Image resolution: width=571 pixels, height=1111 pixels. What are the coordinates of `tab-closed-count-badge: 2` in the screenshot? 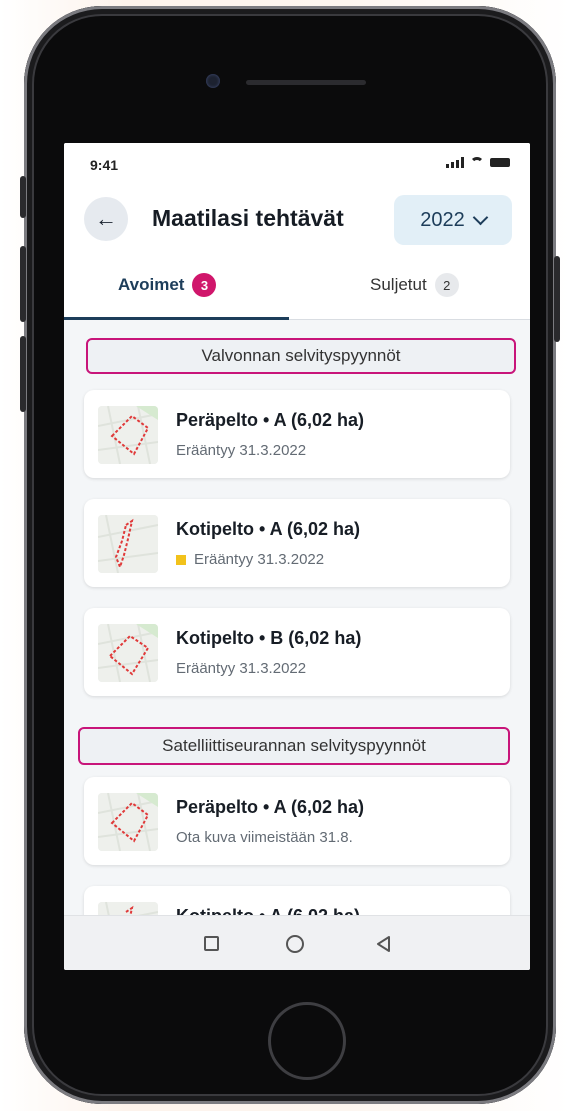 It's located at (446, 285).